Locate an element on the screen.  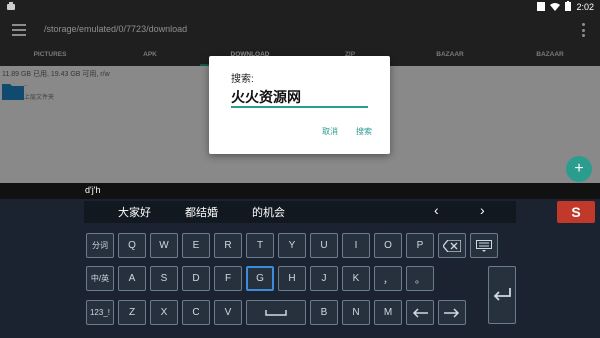
candidate-3: 的机会 is located at coordinates (268, 212).